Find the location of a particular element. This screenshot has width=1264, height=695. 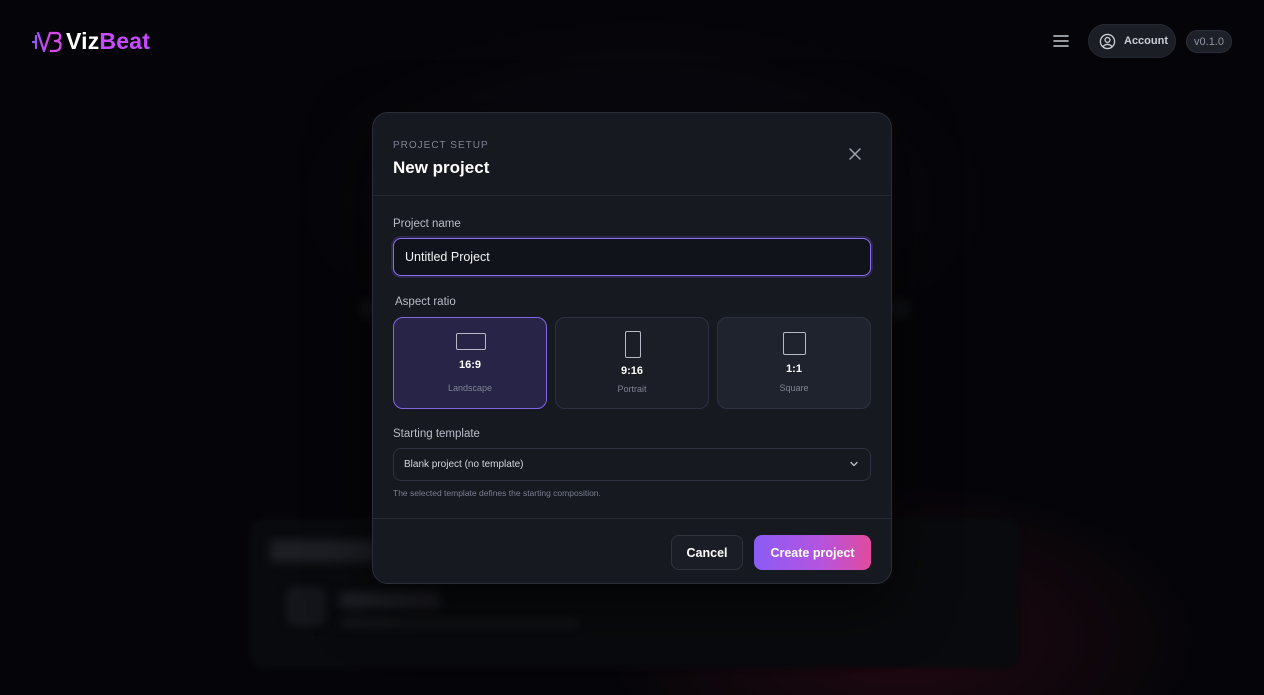

close-button is located at coordinates (855, 154).